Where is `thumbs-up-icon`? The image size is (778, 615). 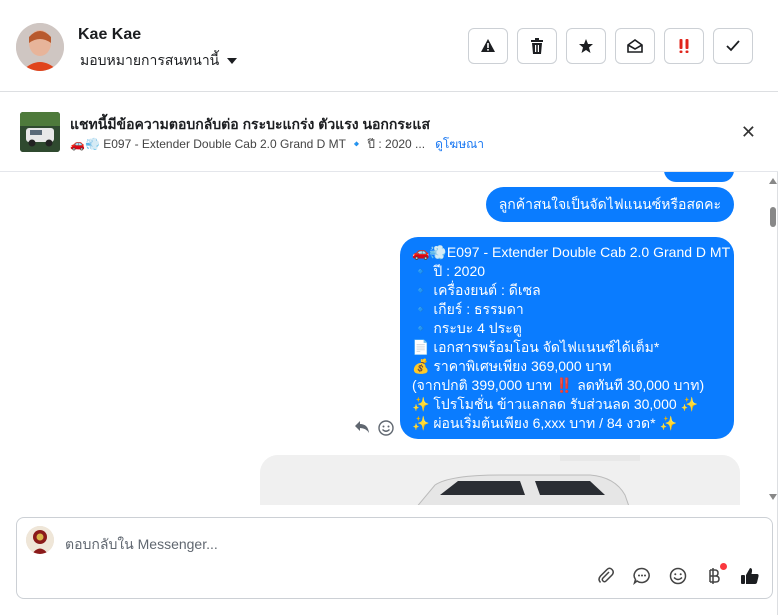
thumbs-up-icon is located at coordinates (750, 576).